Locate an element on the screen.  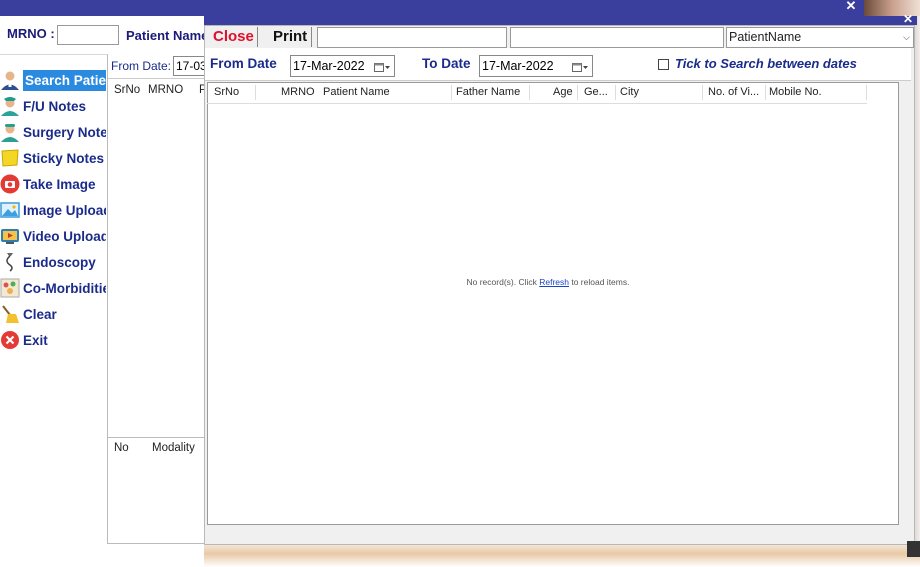
scrollbar-corner is located at coordinates (913, 549).